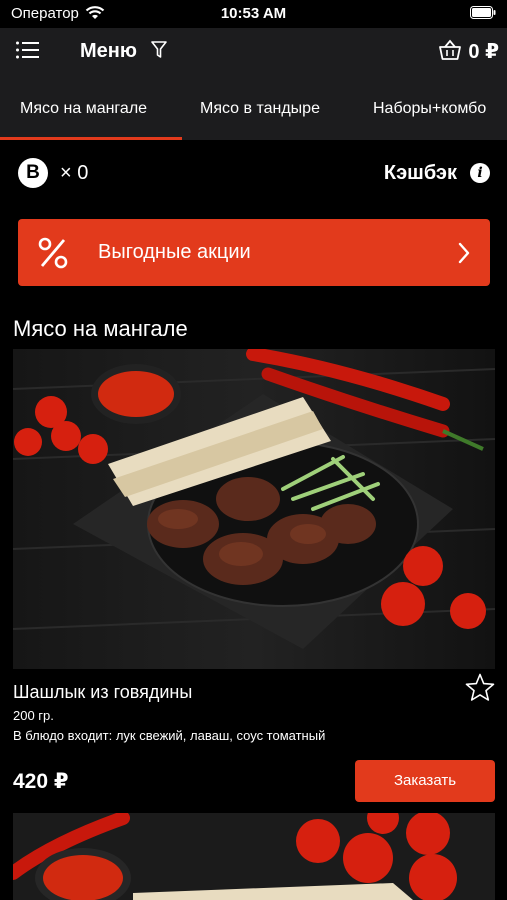 This screenshot has width=507, height=900. I want to click on chevron-right-icon, so click(464, 253).